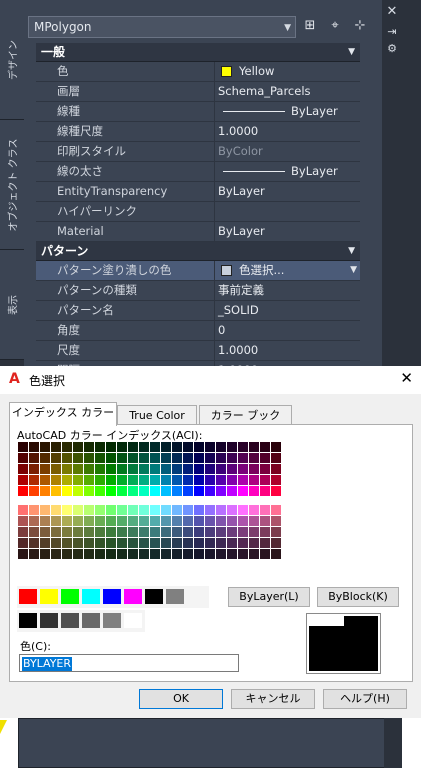 Image resolution: width=421 pixels, height=771 pixels. I want to click on prop-row-hyperlink: ハイパーリンク, so click(198, 212).